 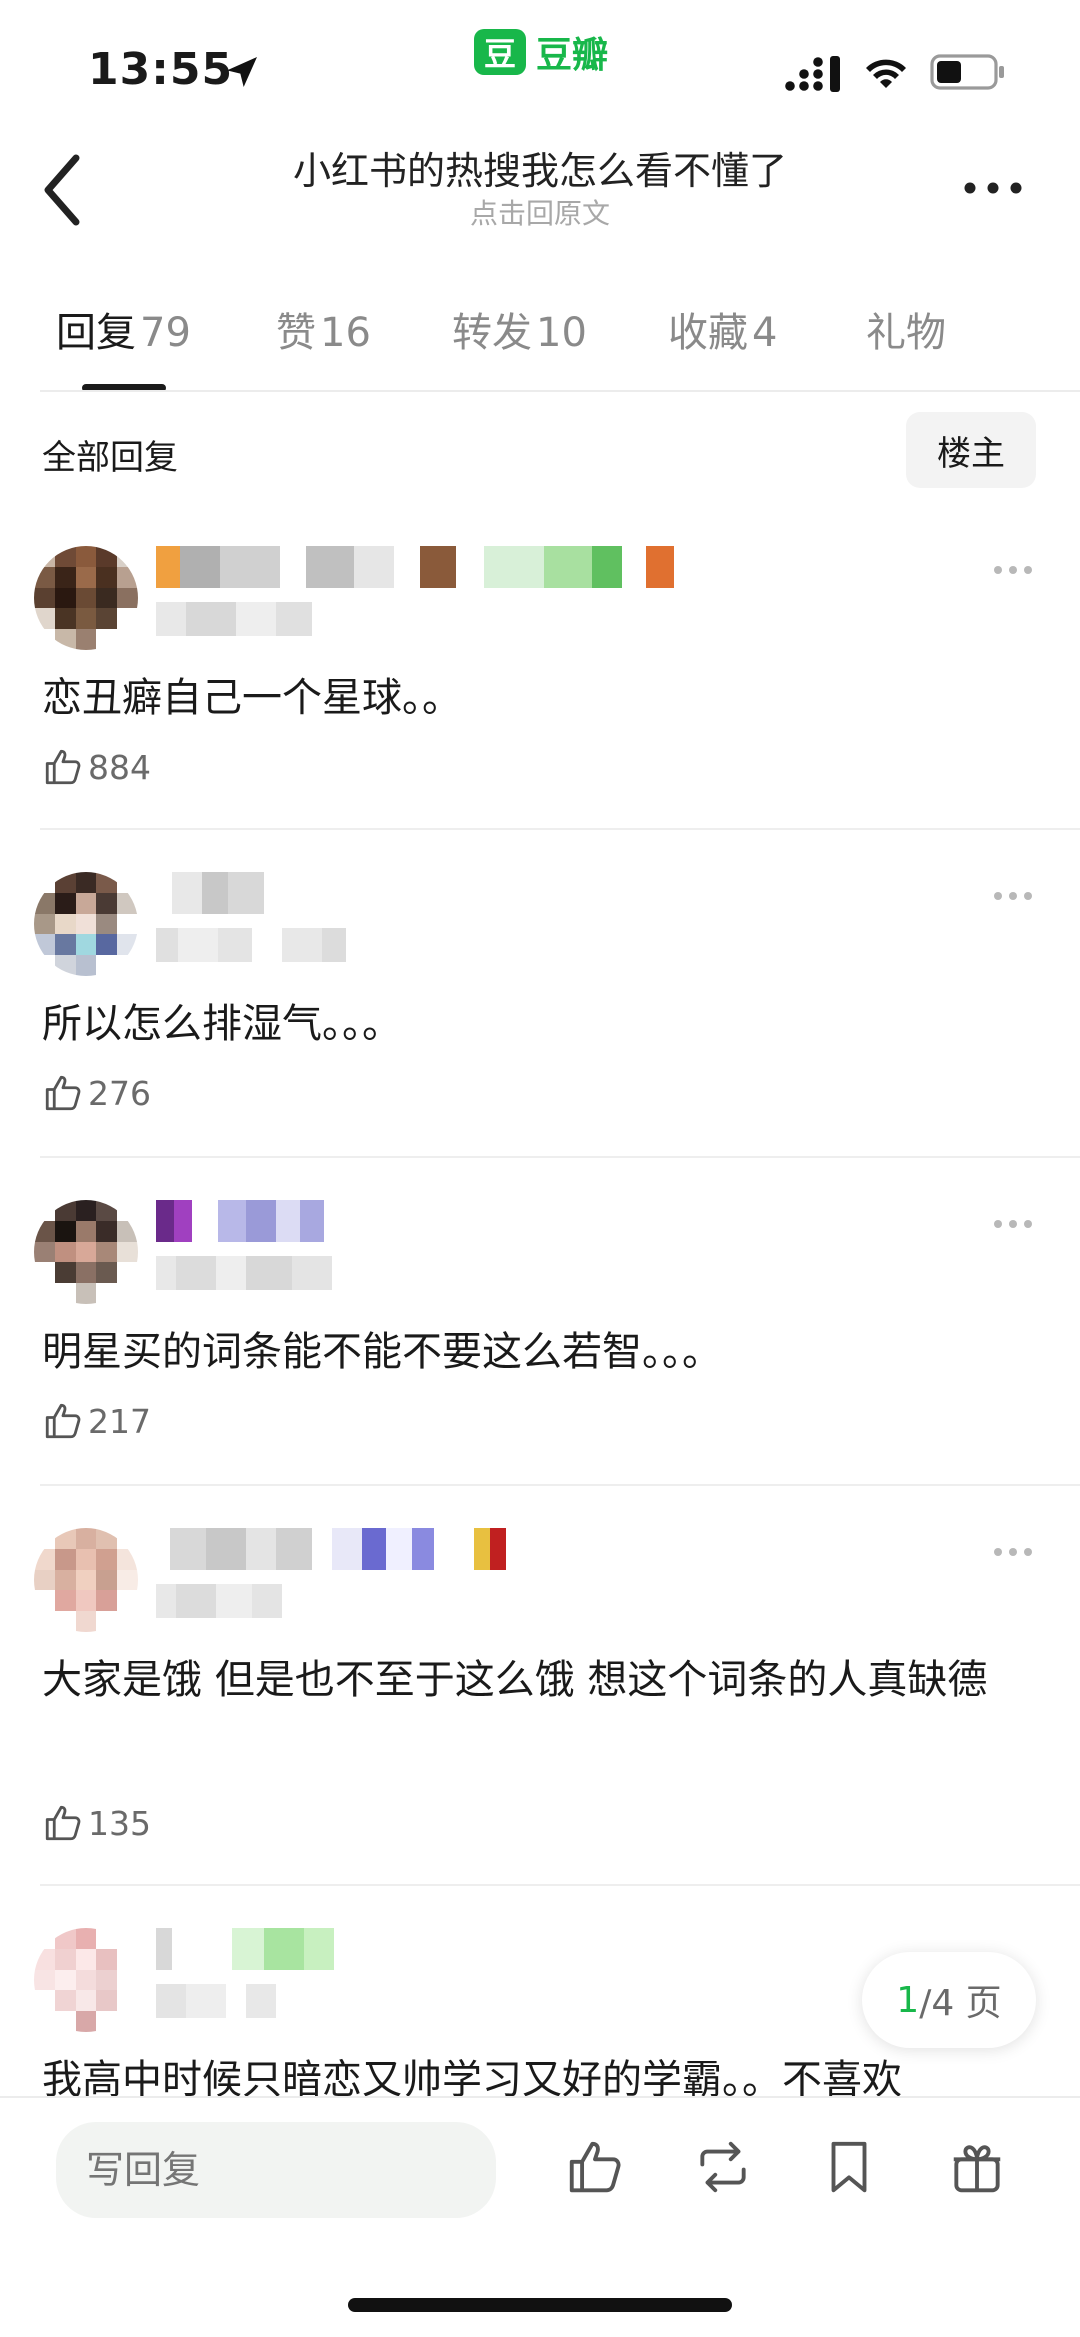 I want to click on tab-replies: 回复 79, so click(x=123, y=329).